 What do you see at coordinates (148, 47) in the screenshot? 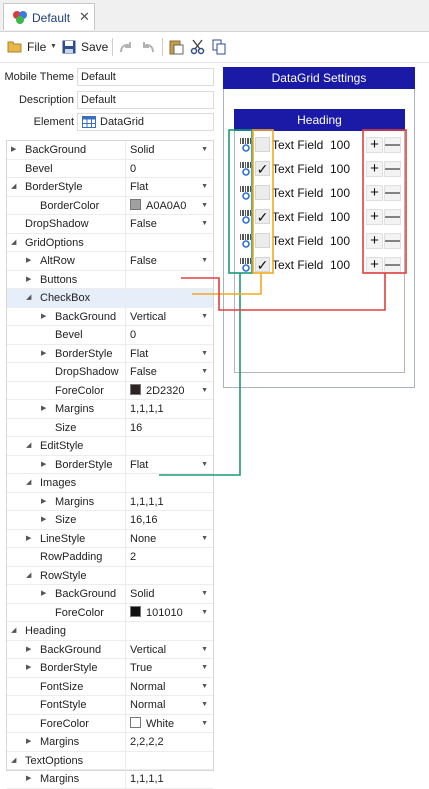
I see `undo-icon` at bounding box center [148, 47].